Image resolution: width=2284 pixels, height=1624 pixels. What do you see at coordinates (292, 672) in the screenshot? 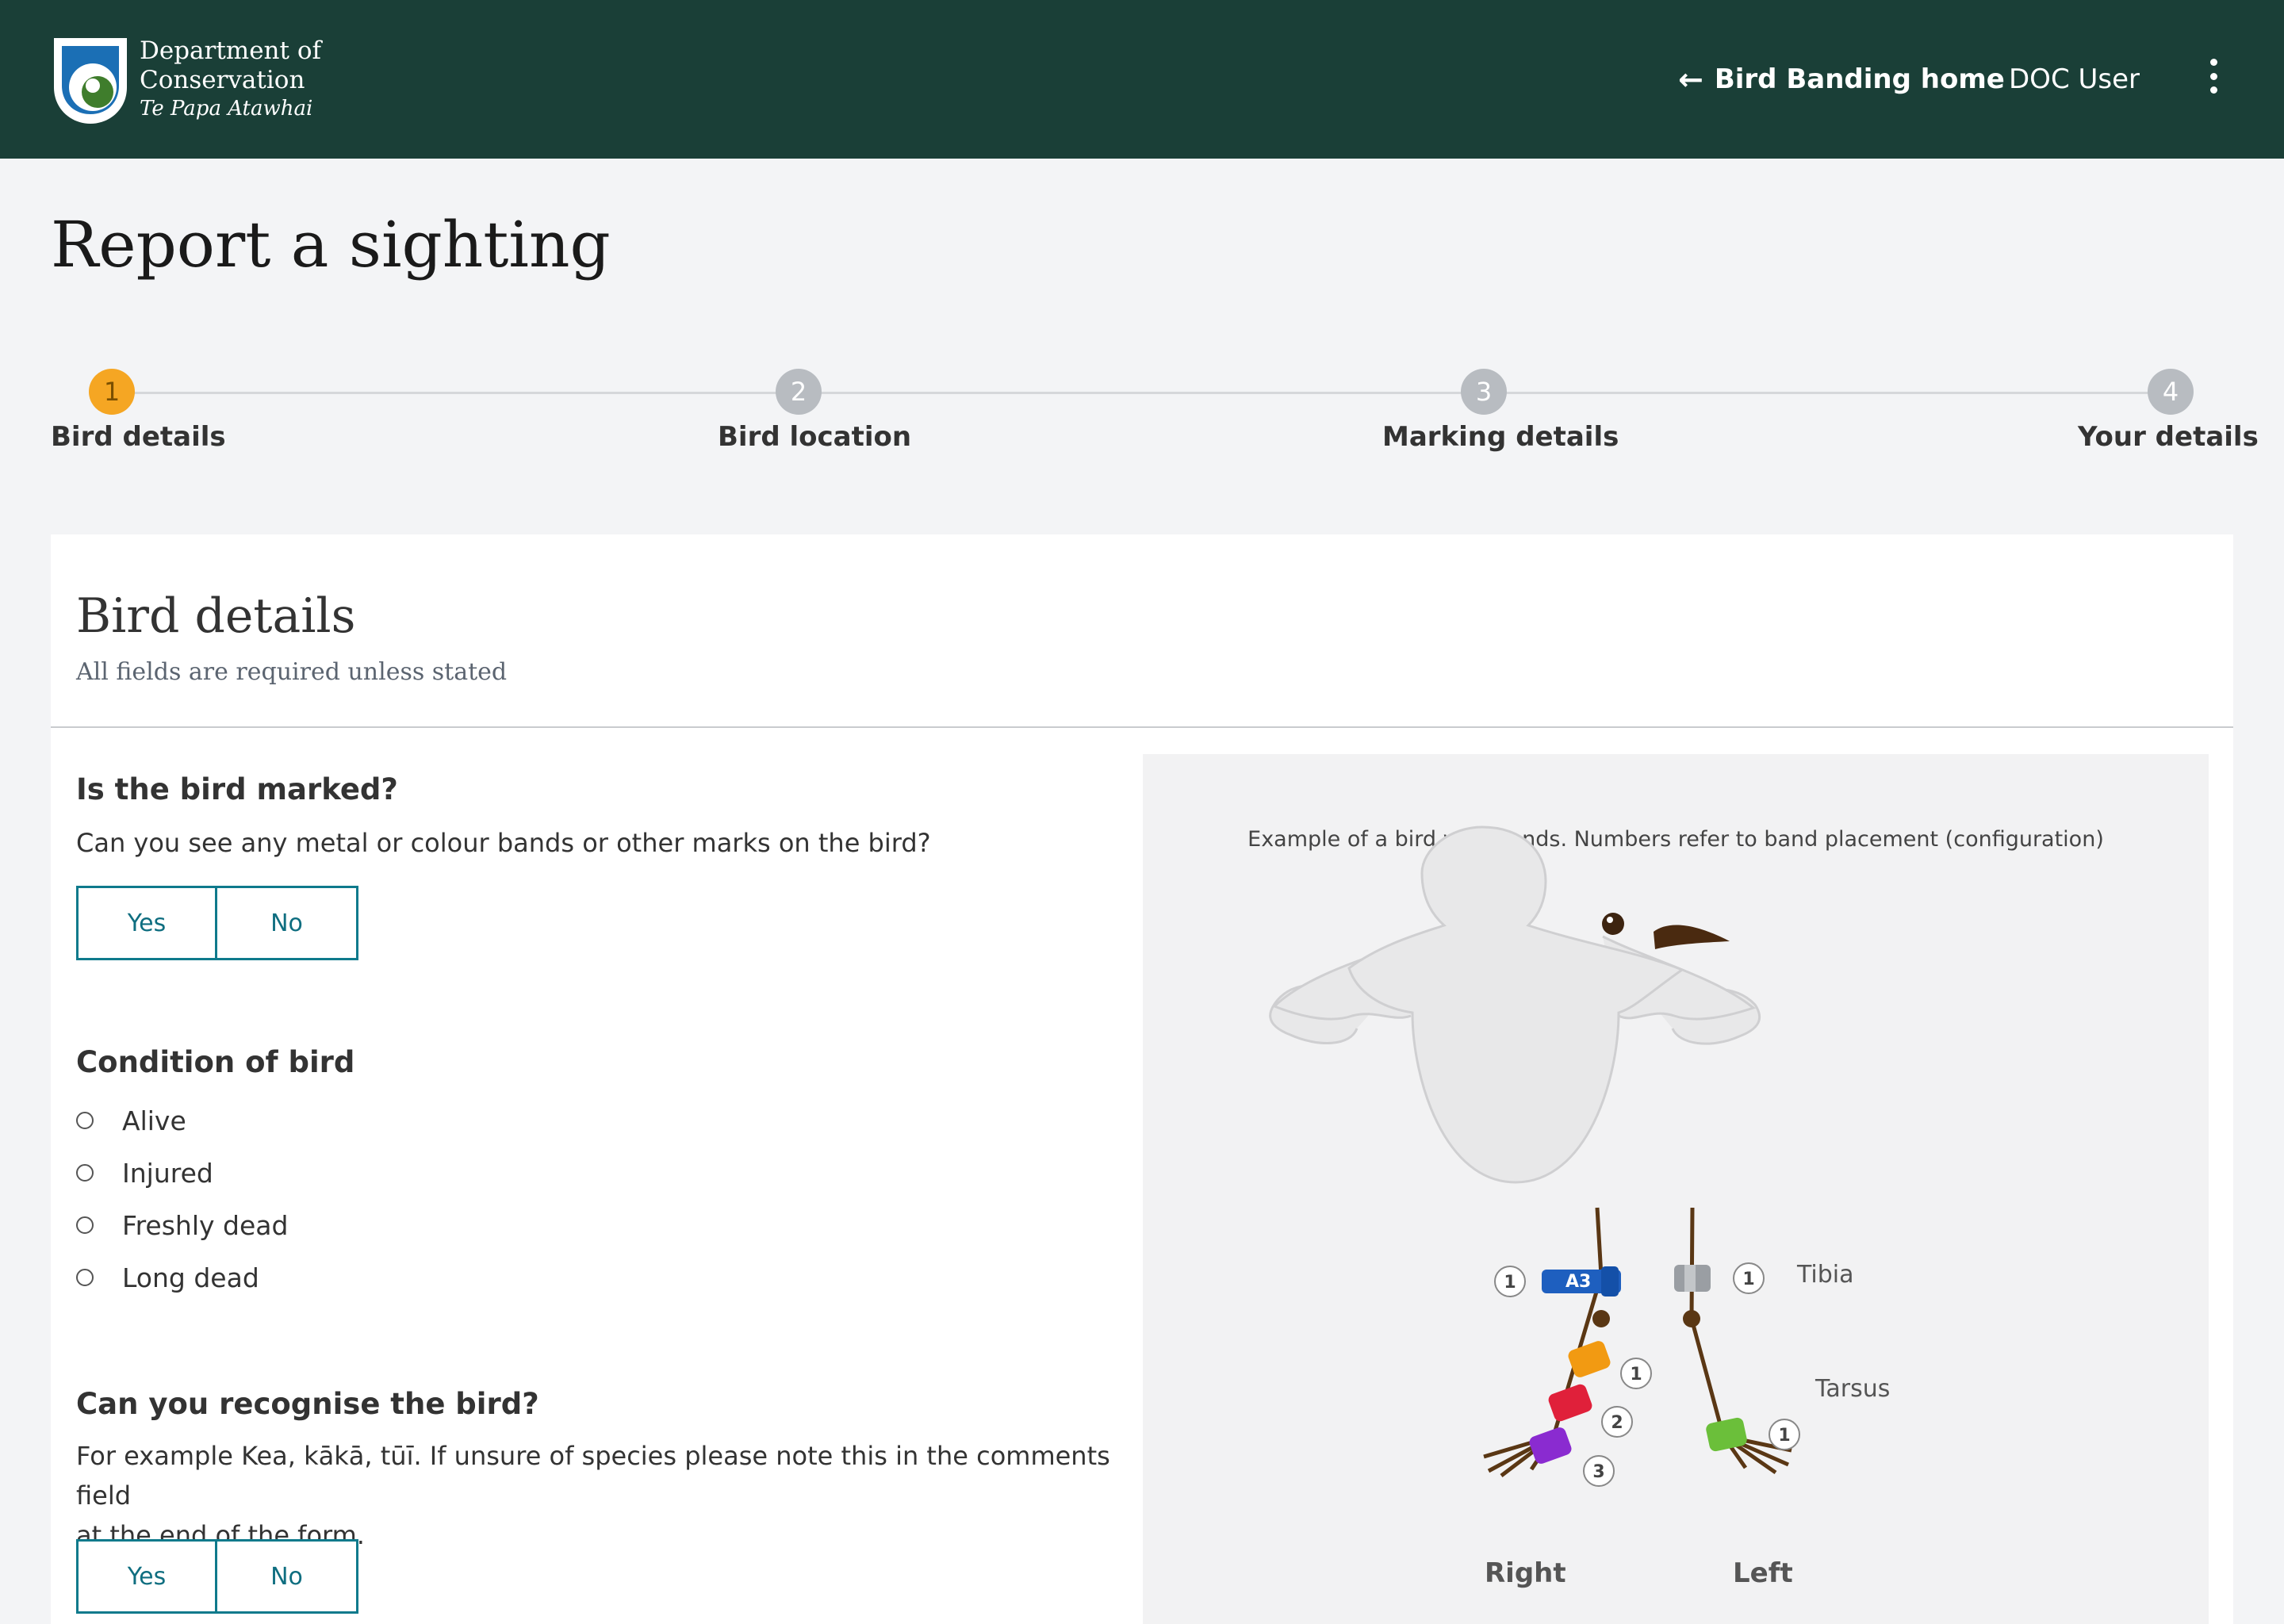
I see `section-subtitle: All fields are required unless stated` at bounding box center [292, 672].